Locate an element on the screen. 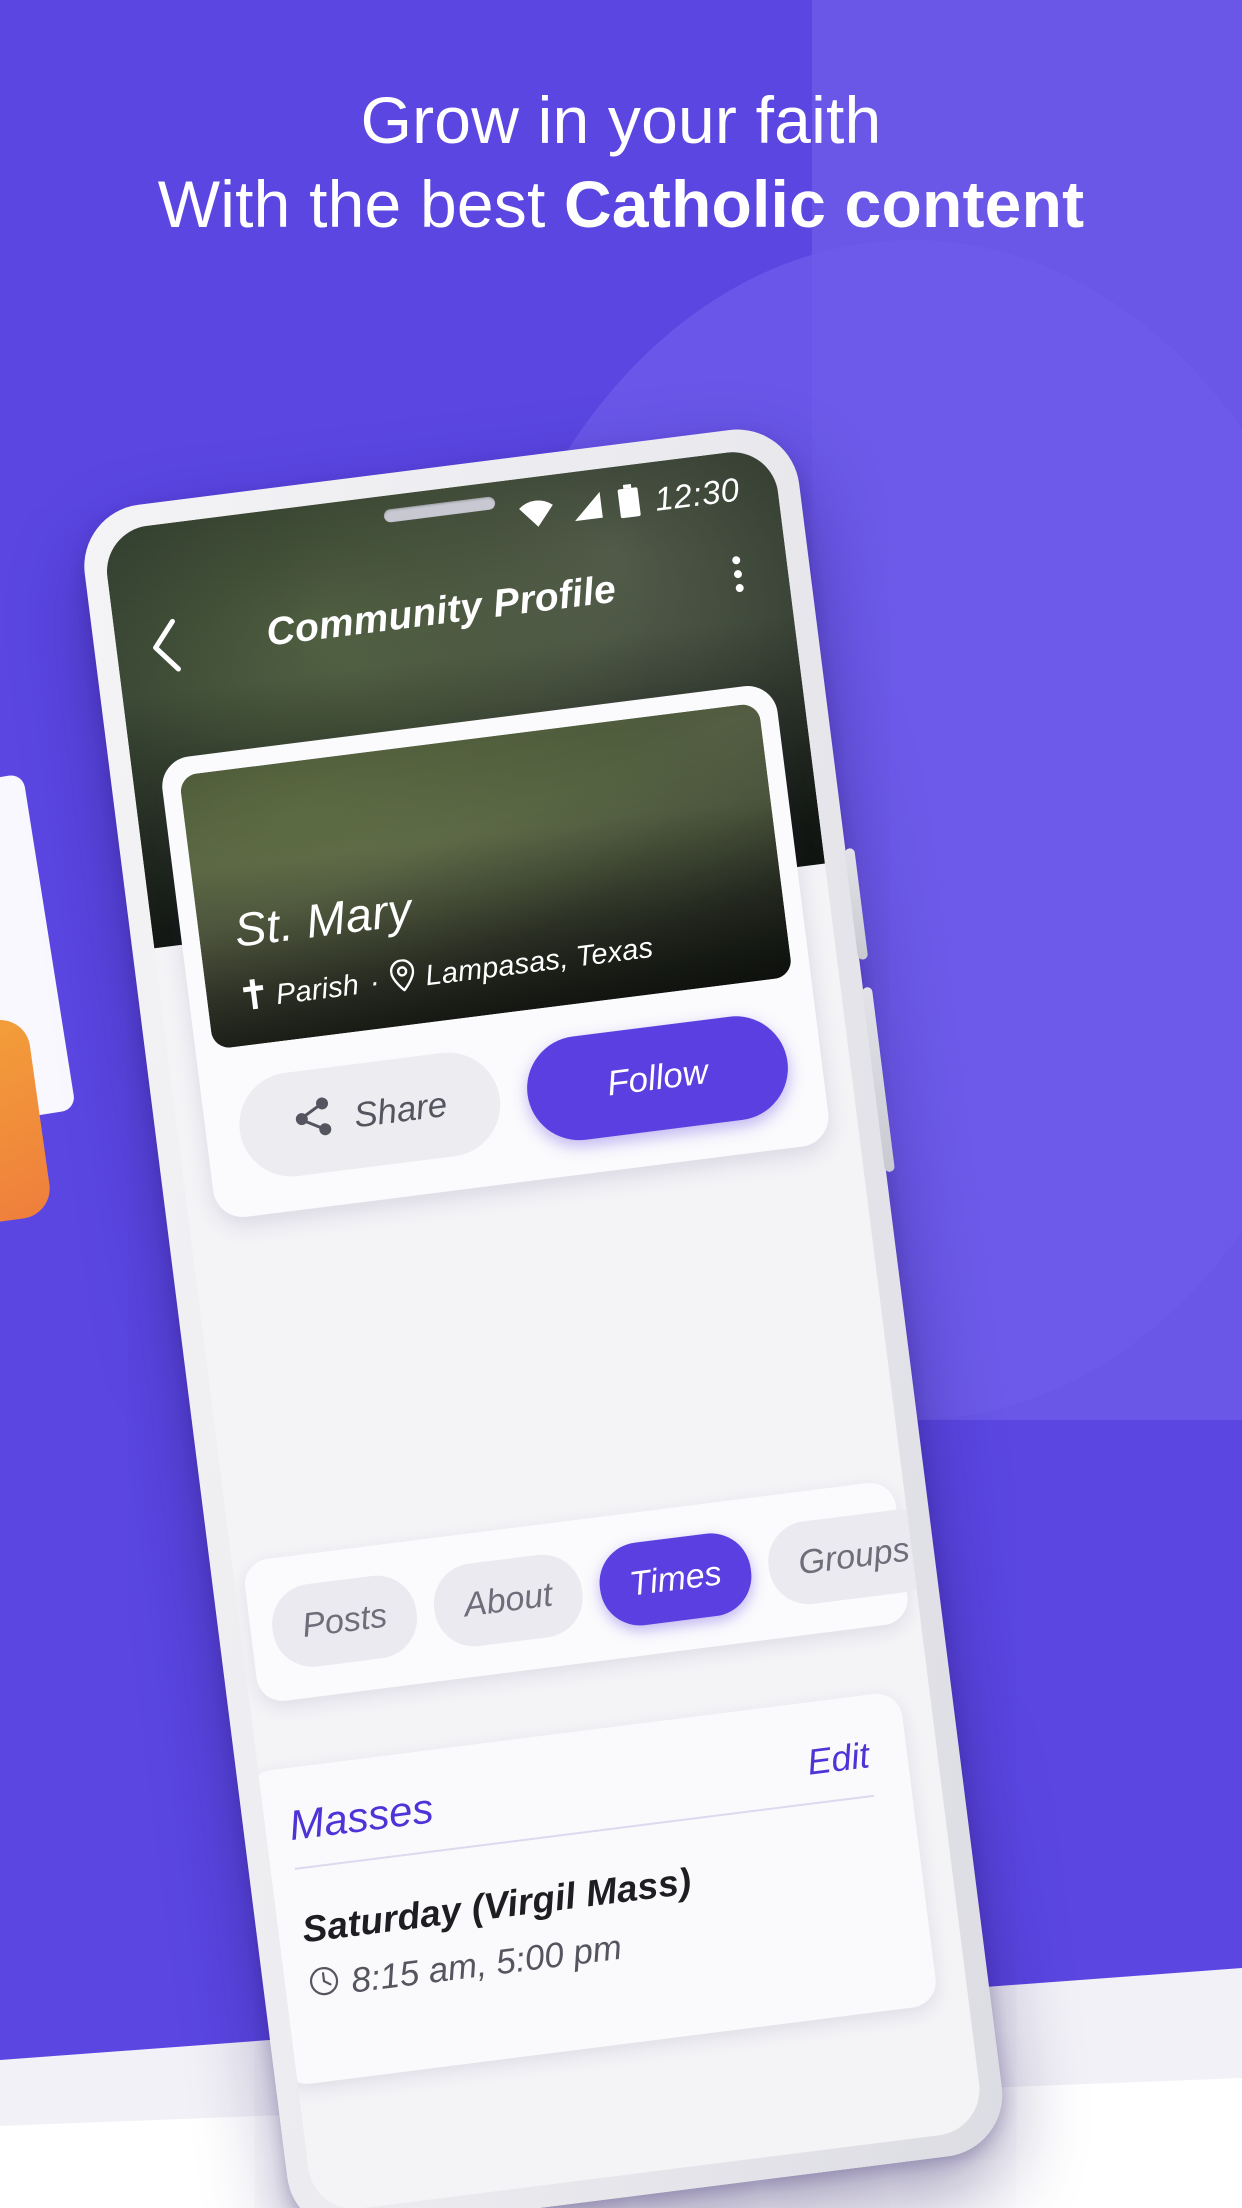 The image size is (1242, 2208). community-cover-photo: St. Mary Parish · Lampasas, Texas is located at coordinates (485, 876).